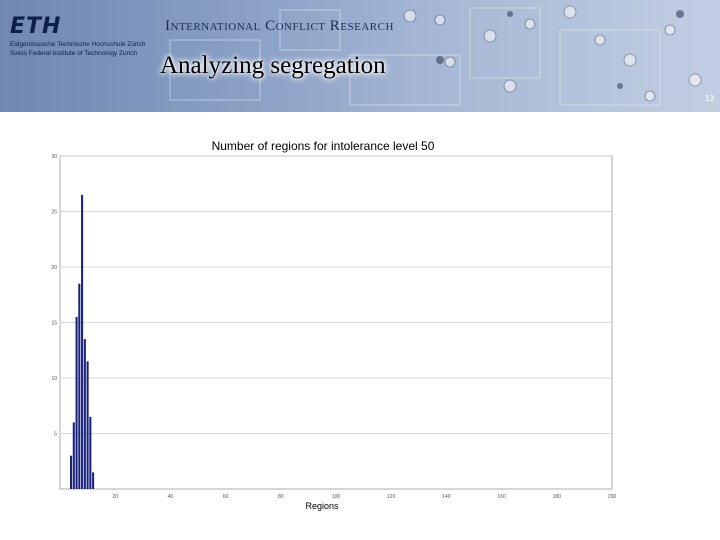 The width and height of the screenshot is (720, 540). I want to click on x-tick-label: 140, so click(446, 497).